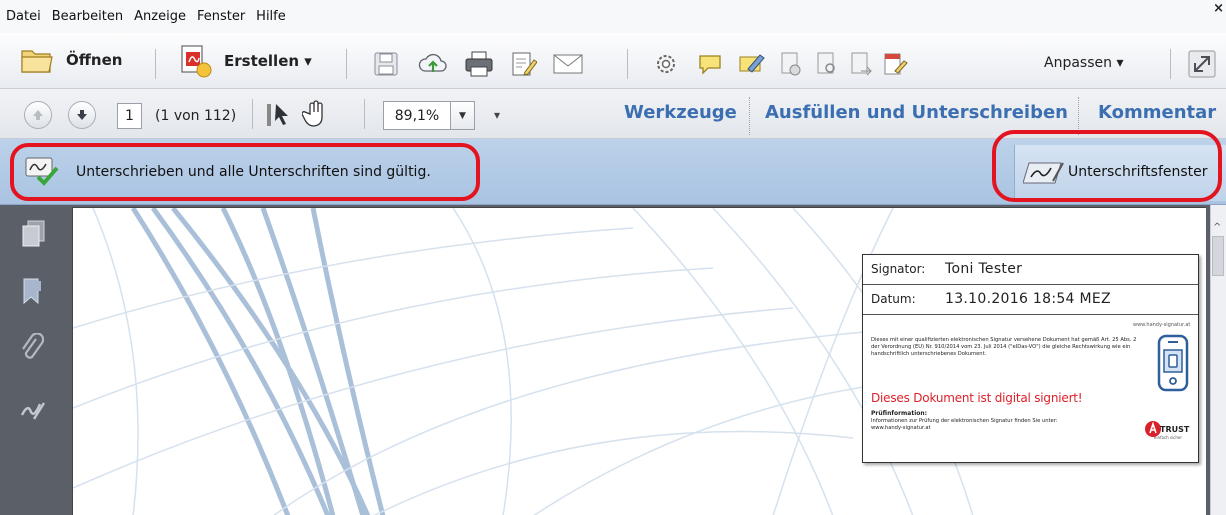 This screenshot has width=1226, height=515. I want to click on document-edit-icon, so click(896, 64).